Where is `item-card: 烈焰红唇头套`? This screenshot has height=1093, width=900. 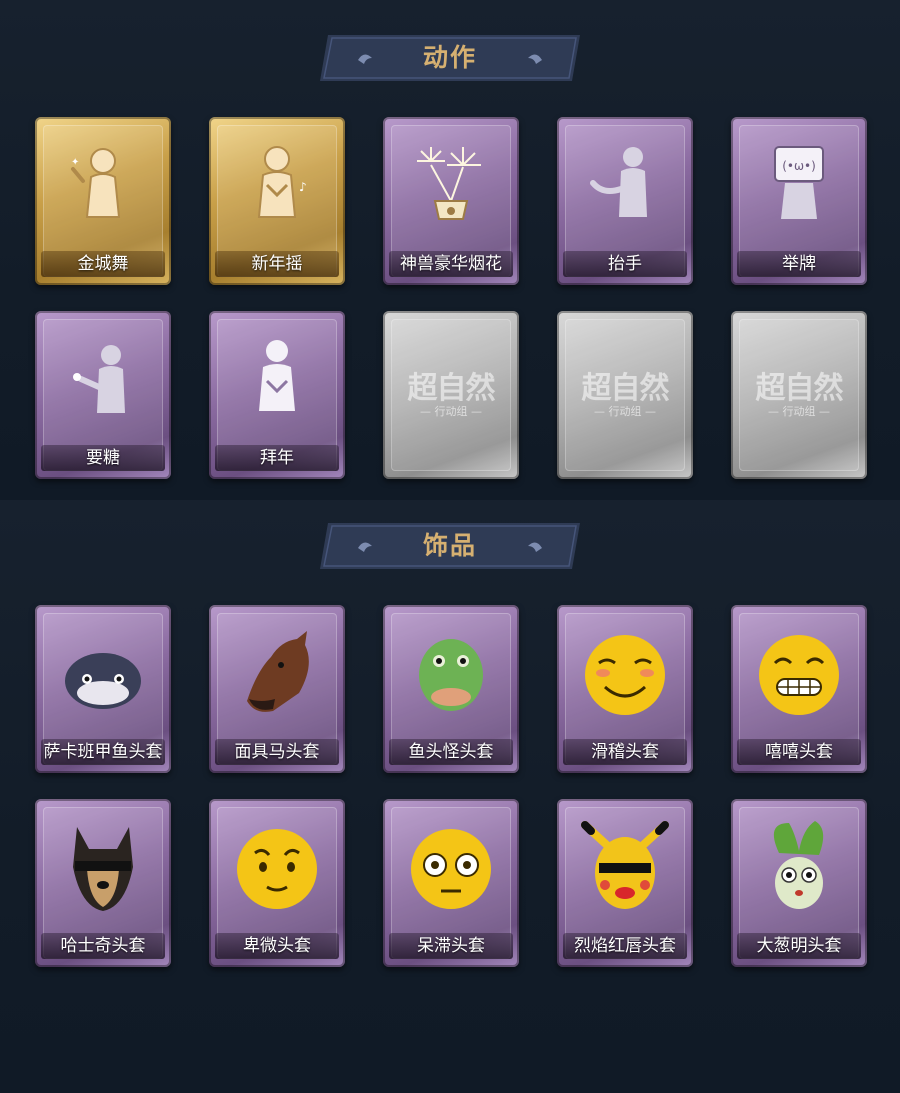 item-card: 烈焰红唇头套 is located at coordinates (625, 883).